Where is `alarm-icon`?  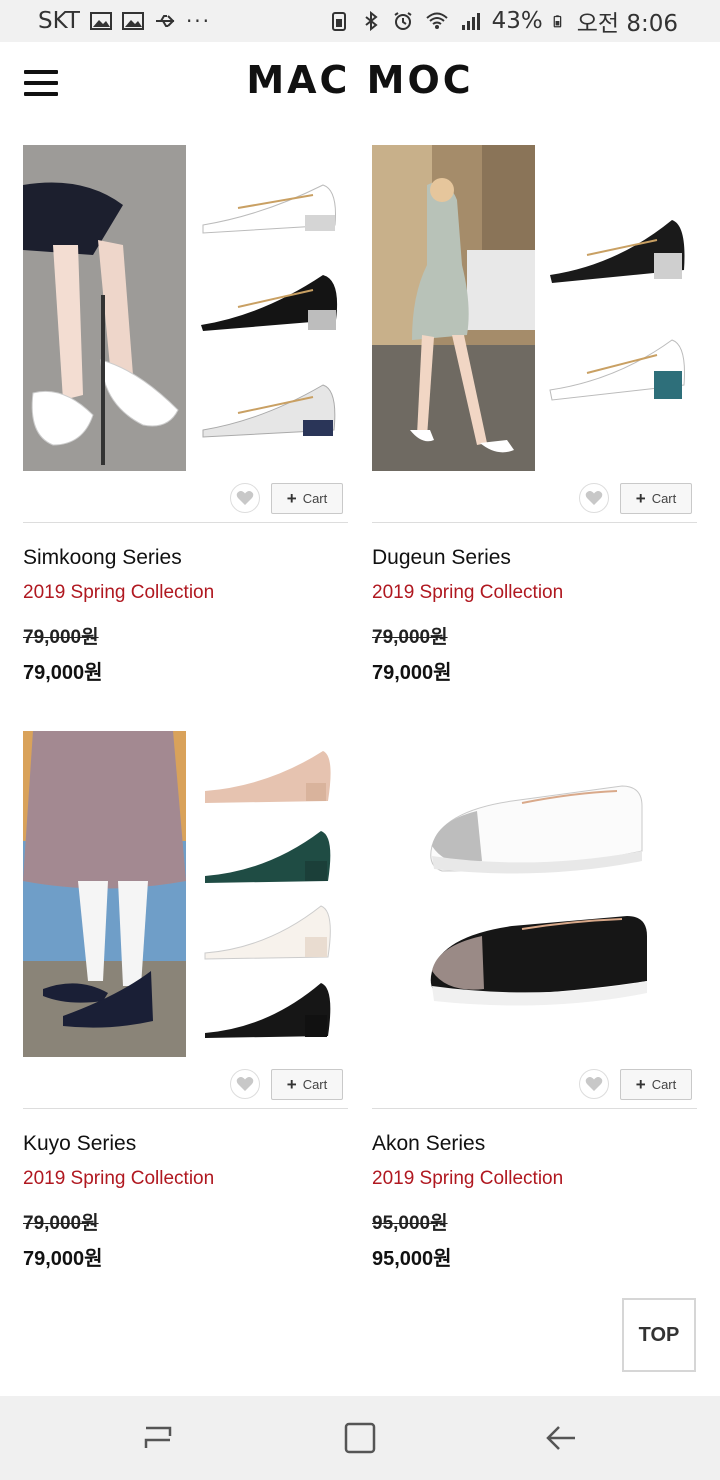 alarm-icon is located at coordinates (403, 21).